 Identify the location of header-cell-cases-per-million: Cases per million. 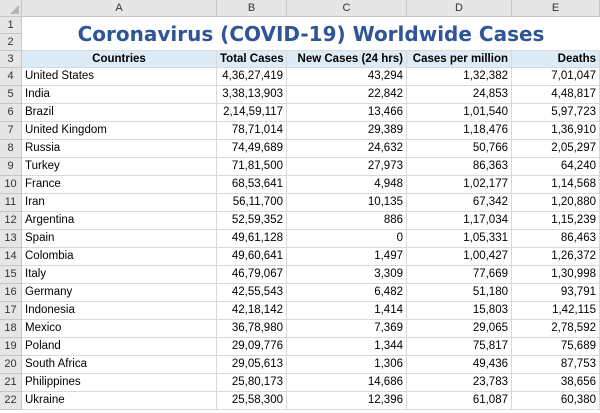
(459, 59).